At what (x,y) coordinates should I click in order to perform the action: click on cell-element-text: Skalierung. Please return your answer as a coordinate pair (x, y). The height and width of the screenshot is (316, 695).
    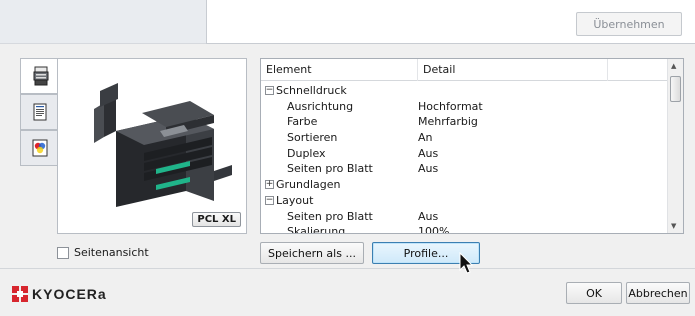
    Looking at the image, I should click on (316, 229).